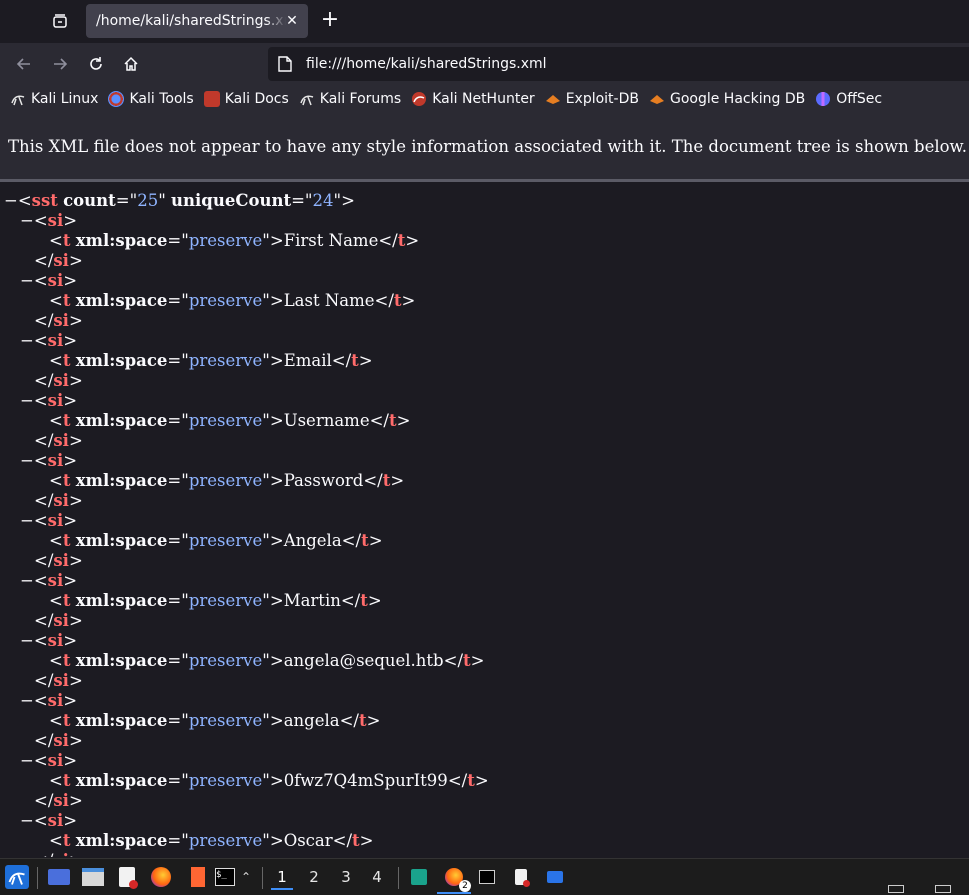 The width and height of the screenshot is (969, 895). I want to click on bookmark-kali-tools: Kali Tools, so click(151, 99).